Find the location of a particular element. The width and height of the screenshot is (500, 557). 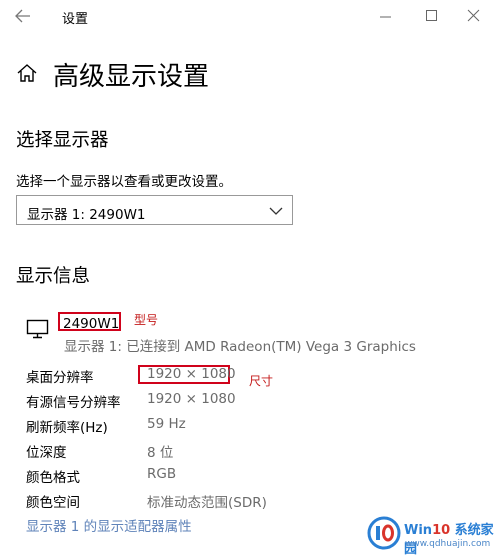

display-info-heading: 显示信息 is located at coordinates (53, 276).